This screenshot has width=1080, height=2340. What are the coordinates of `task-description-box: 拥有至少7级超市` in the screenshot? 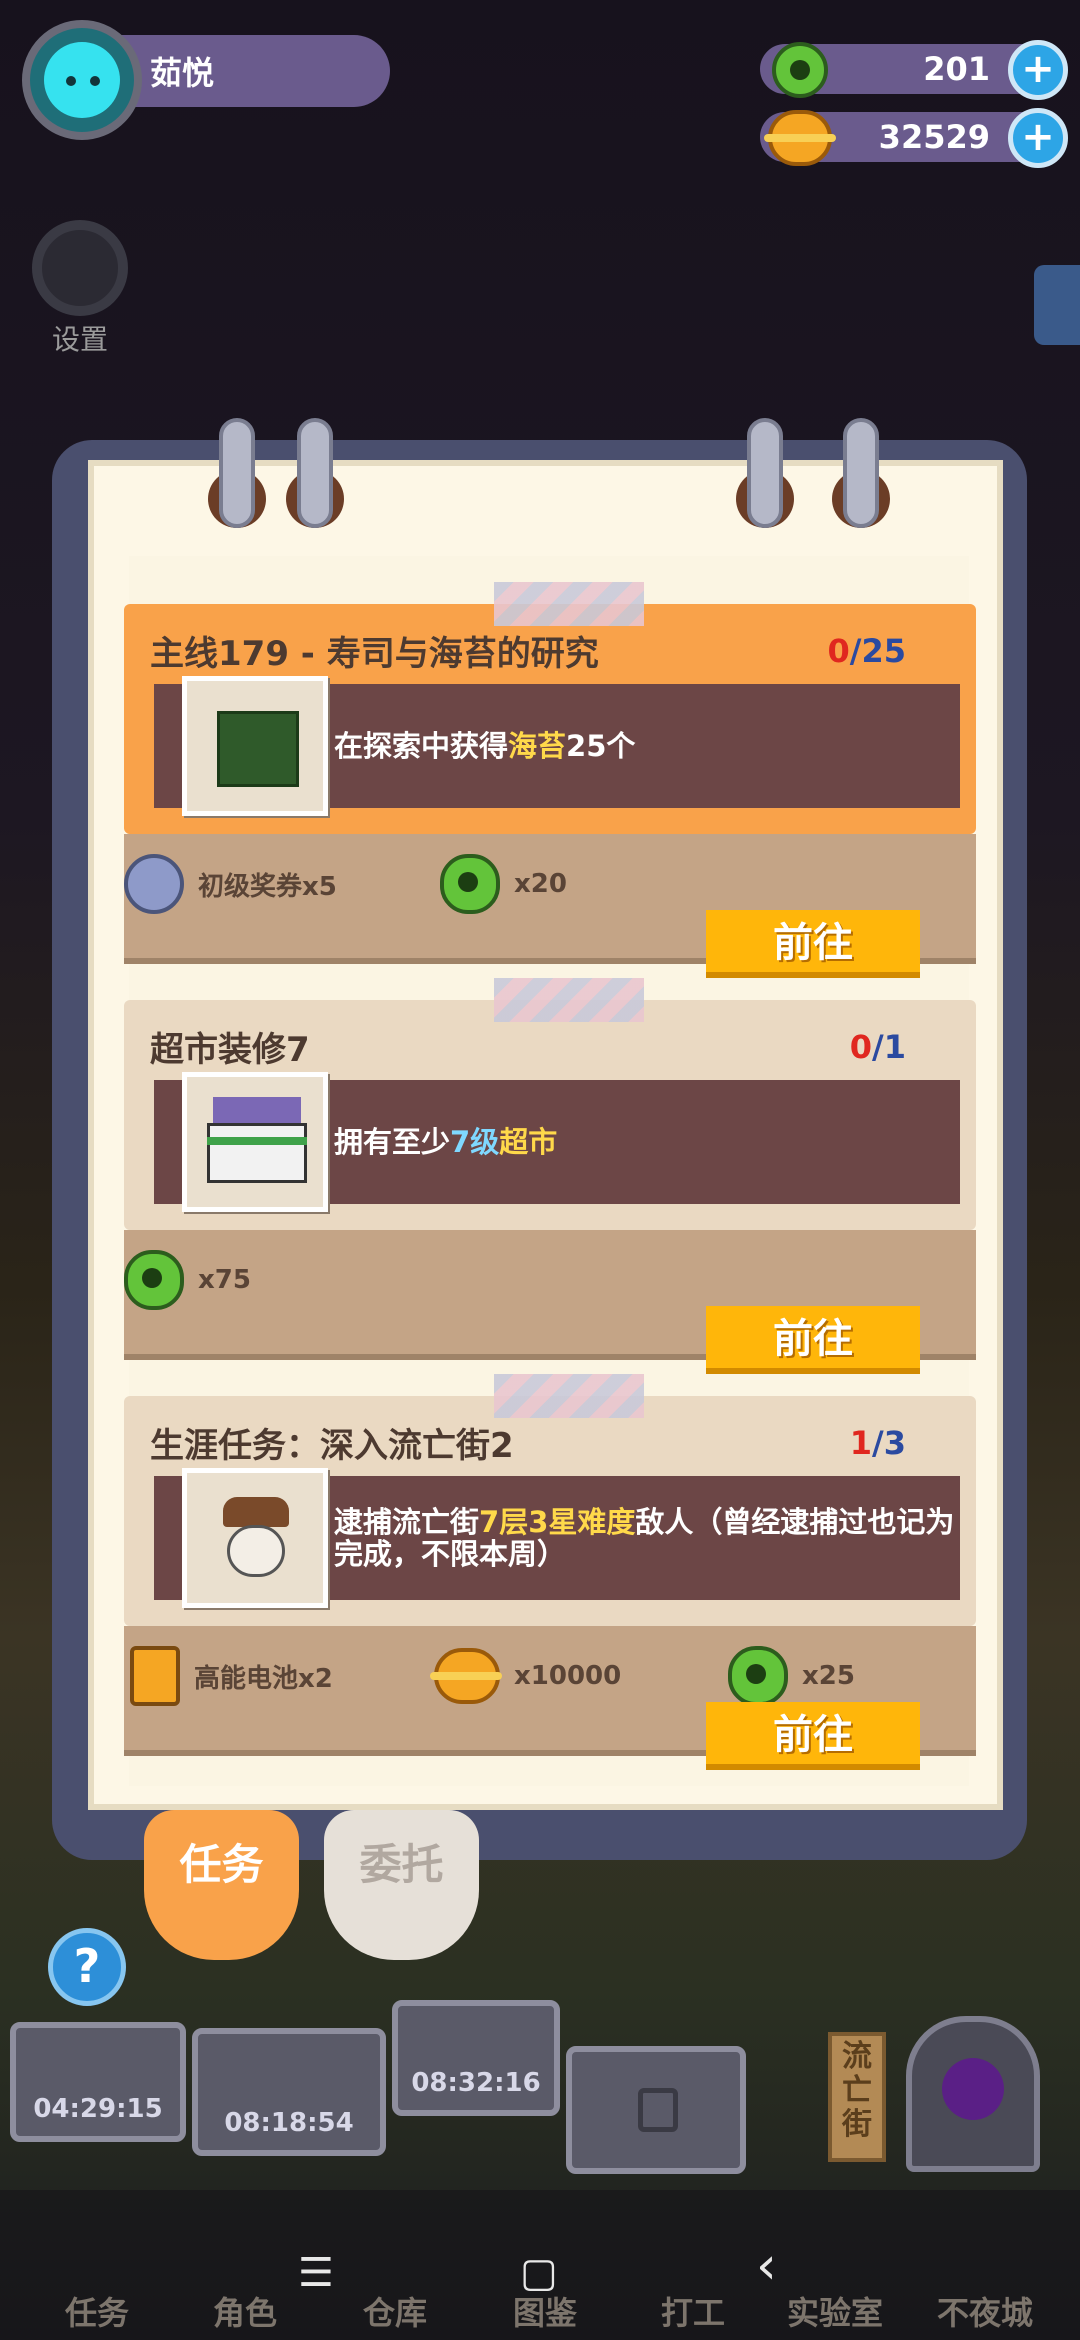 It's located at (557, 1142).